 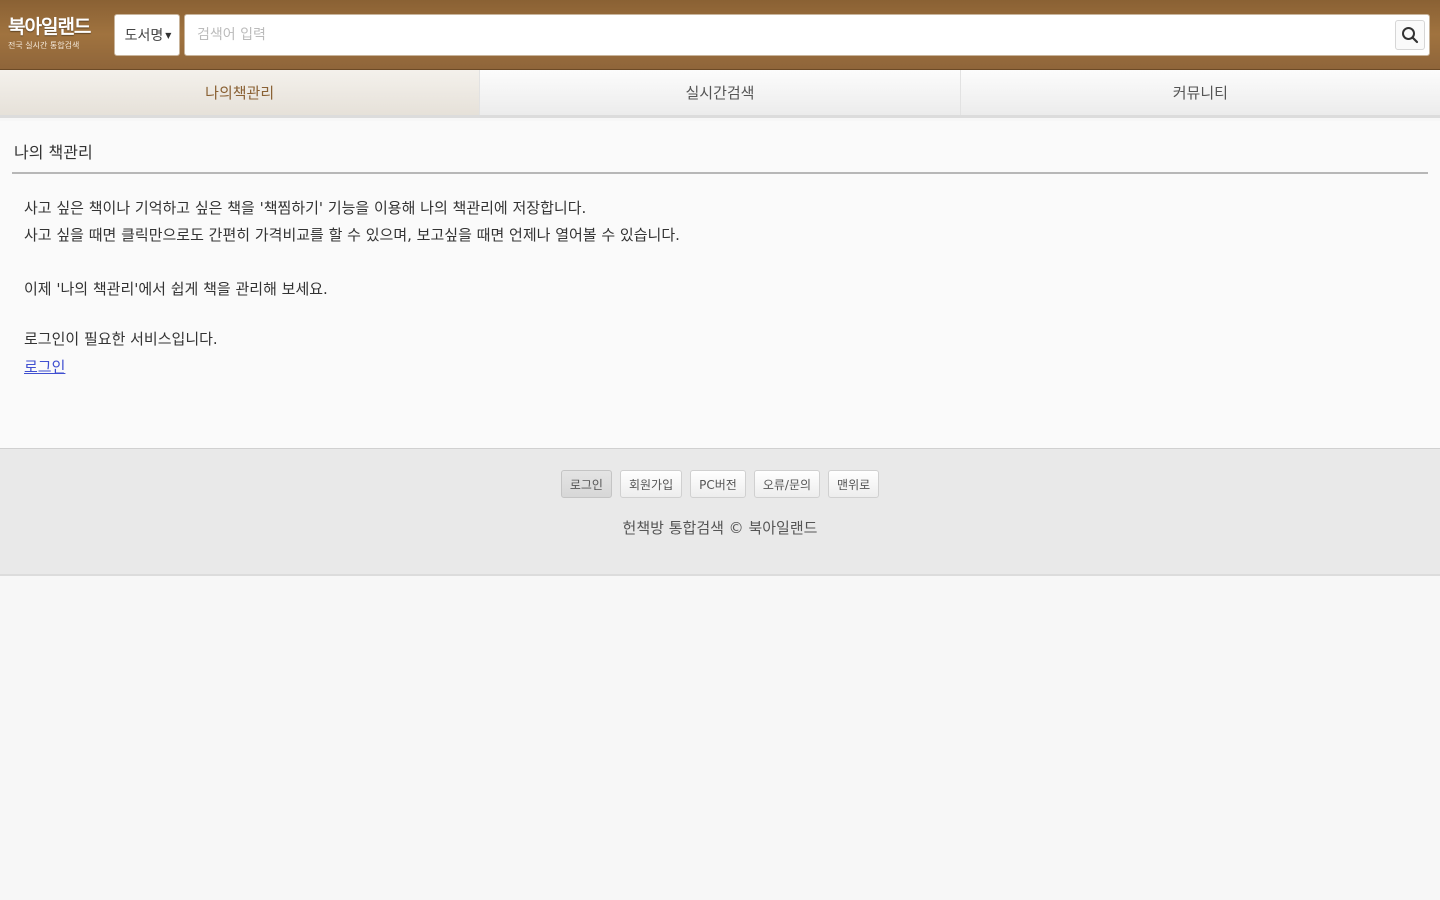 What do you see at coordinates (720, 512) in the screenshot?
I see `footer: 로그인 회원가입 PC버전 오류/문의 맨위로 헌책방 통합검색 © 북아일랜드` at bounding box center [720, 512].